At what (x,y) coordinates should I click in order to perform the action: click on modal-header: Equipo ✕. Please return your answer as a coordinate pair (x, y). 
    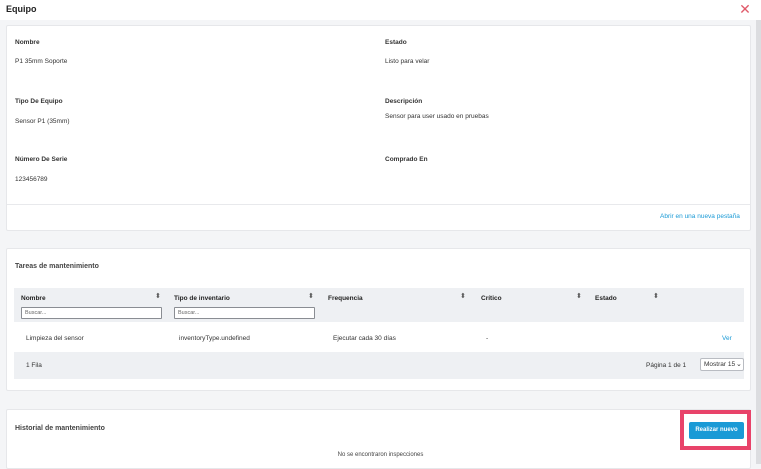
    Looking at the image, I should click on (380, 10).